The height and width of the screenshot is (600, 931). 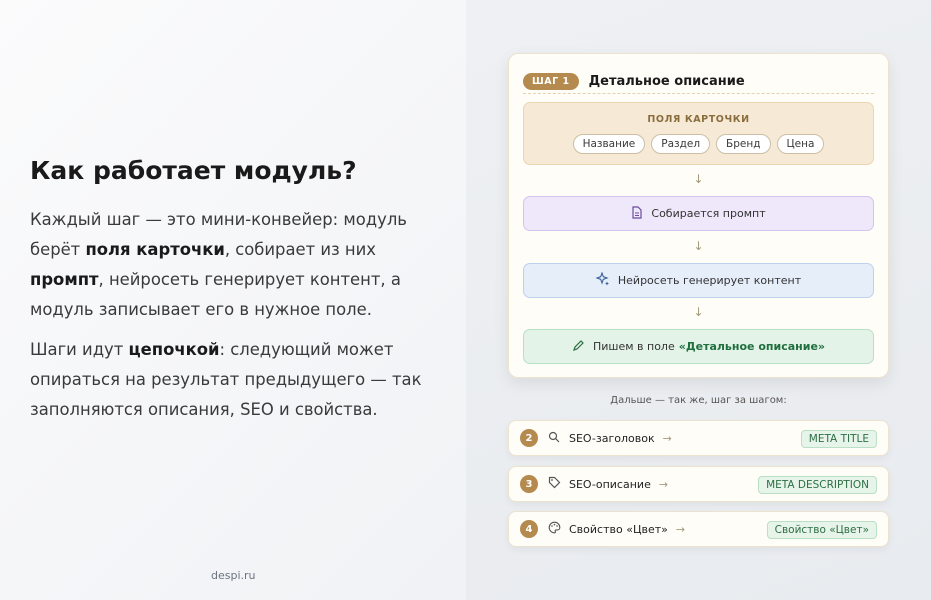 What do you see at coordinates (300, 249) in the screenshot?
I see `p1-text-c: , собирает из них` at bounding box center [300, 249].